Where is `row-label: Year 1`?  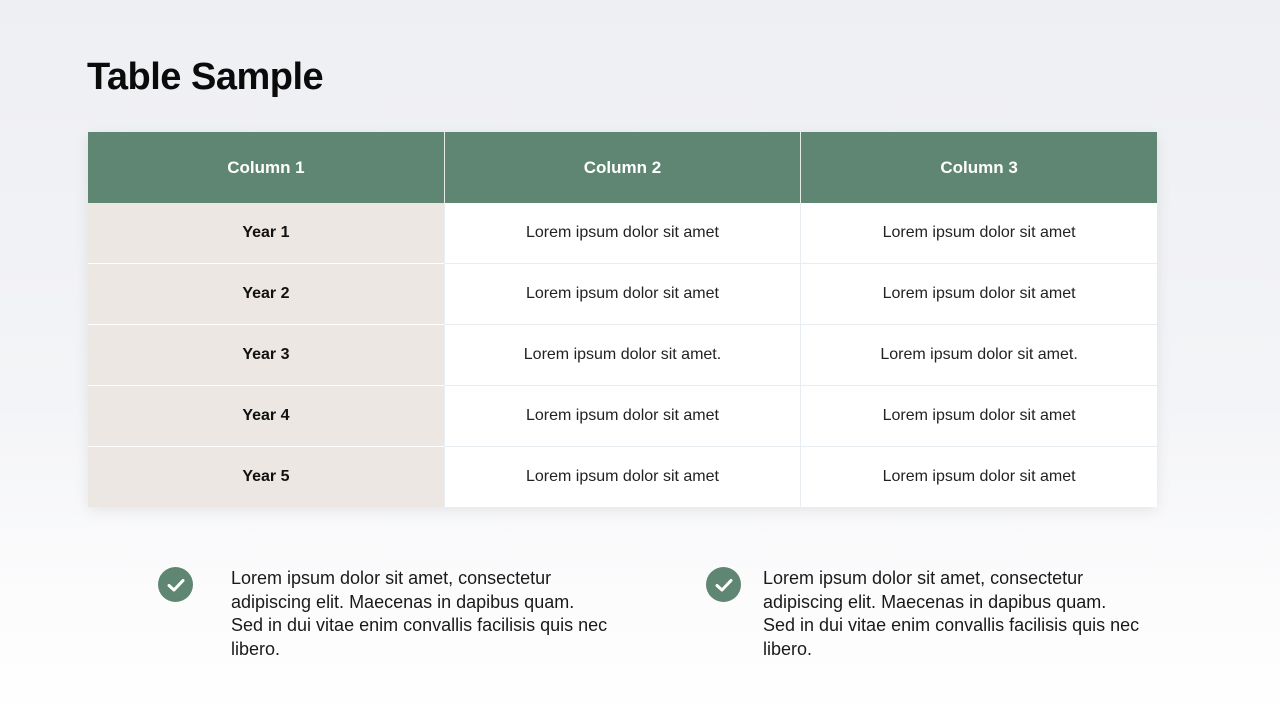 row-label: Year 1 is located at coordinates (266, 233).